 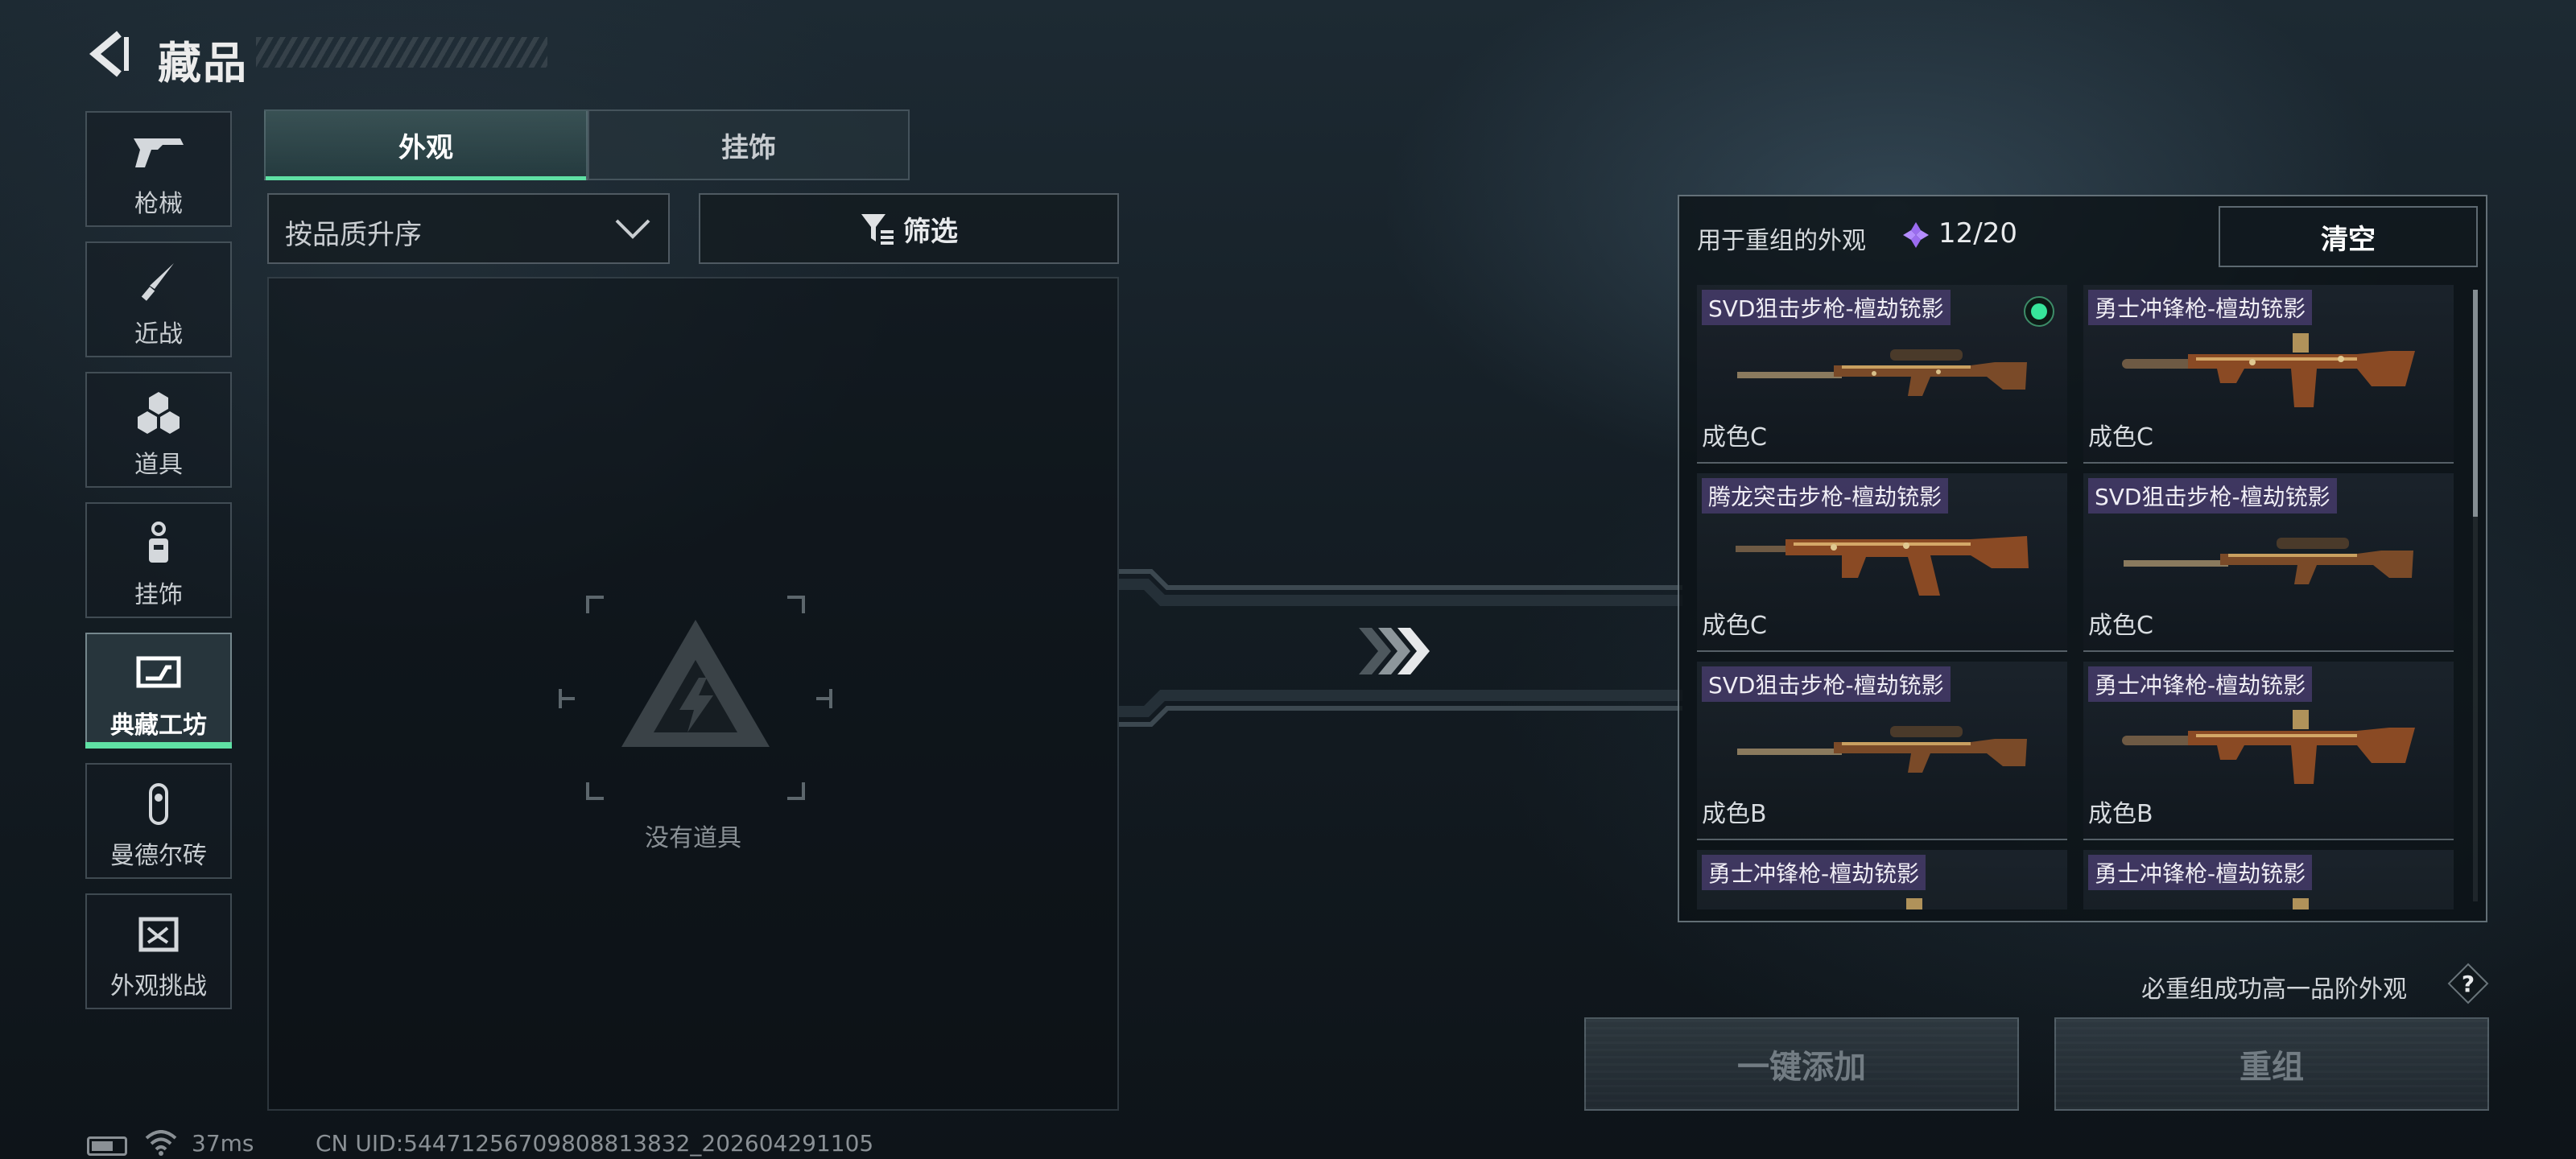 What do you see at coordinates (158, 856) in the screenshot?
I see `nav-item-label: 曼德尔砖` at bounding box center [158, 856].